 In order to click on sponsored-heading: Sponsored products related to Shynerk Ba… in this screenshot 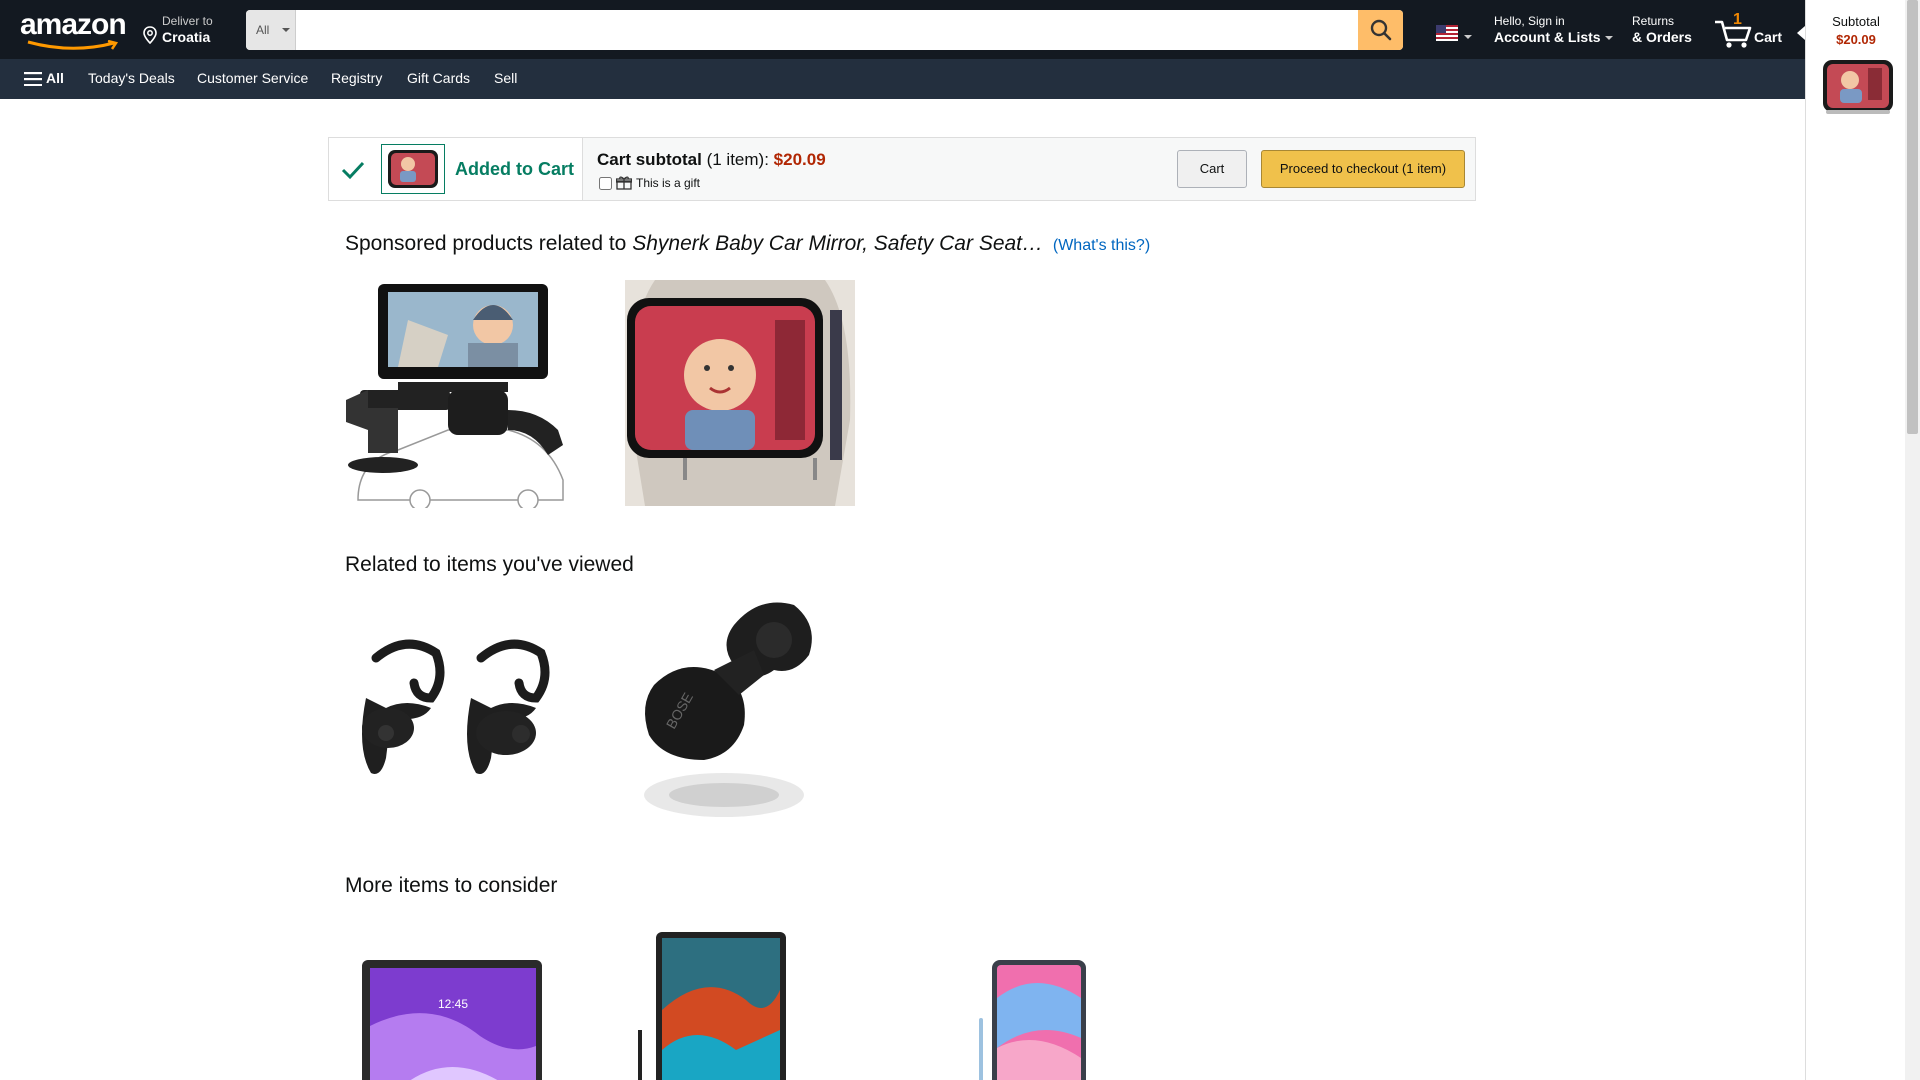, I will do `click(747, 244)`.